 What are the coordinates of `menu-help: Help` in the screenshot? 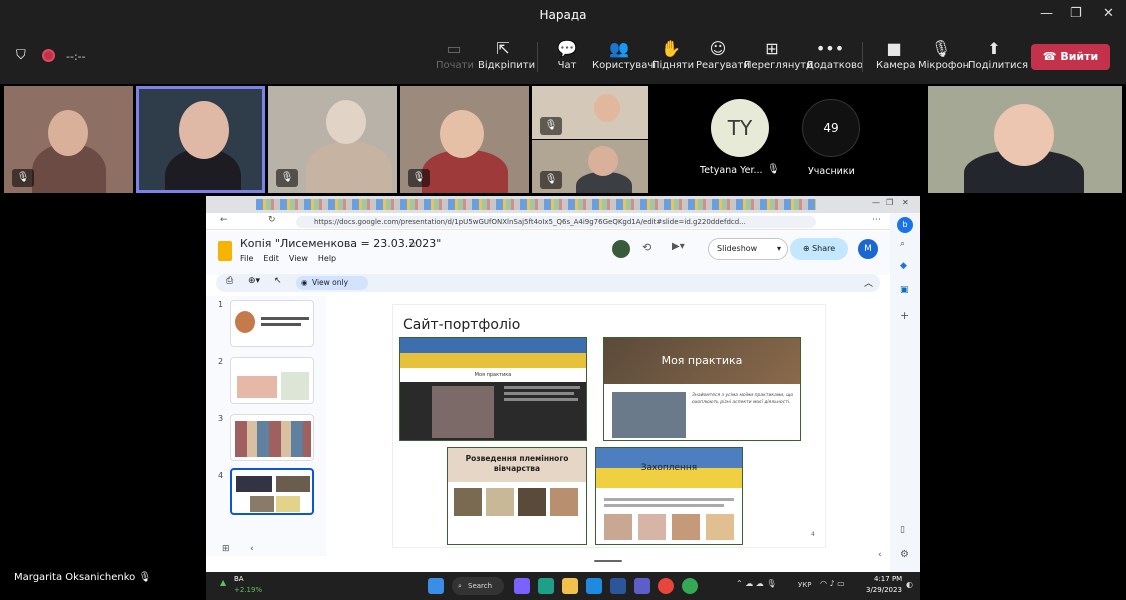 It's located at (327, 258).